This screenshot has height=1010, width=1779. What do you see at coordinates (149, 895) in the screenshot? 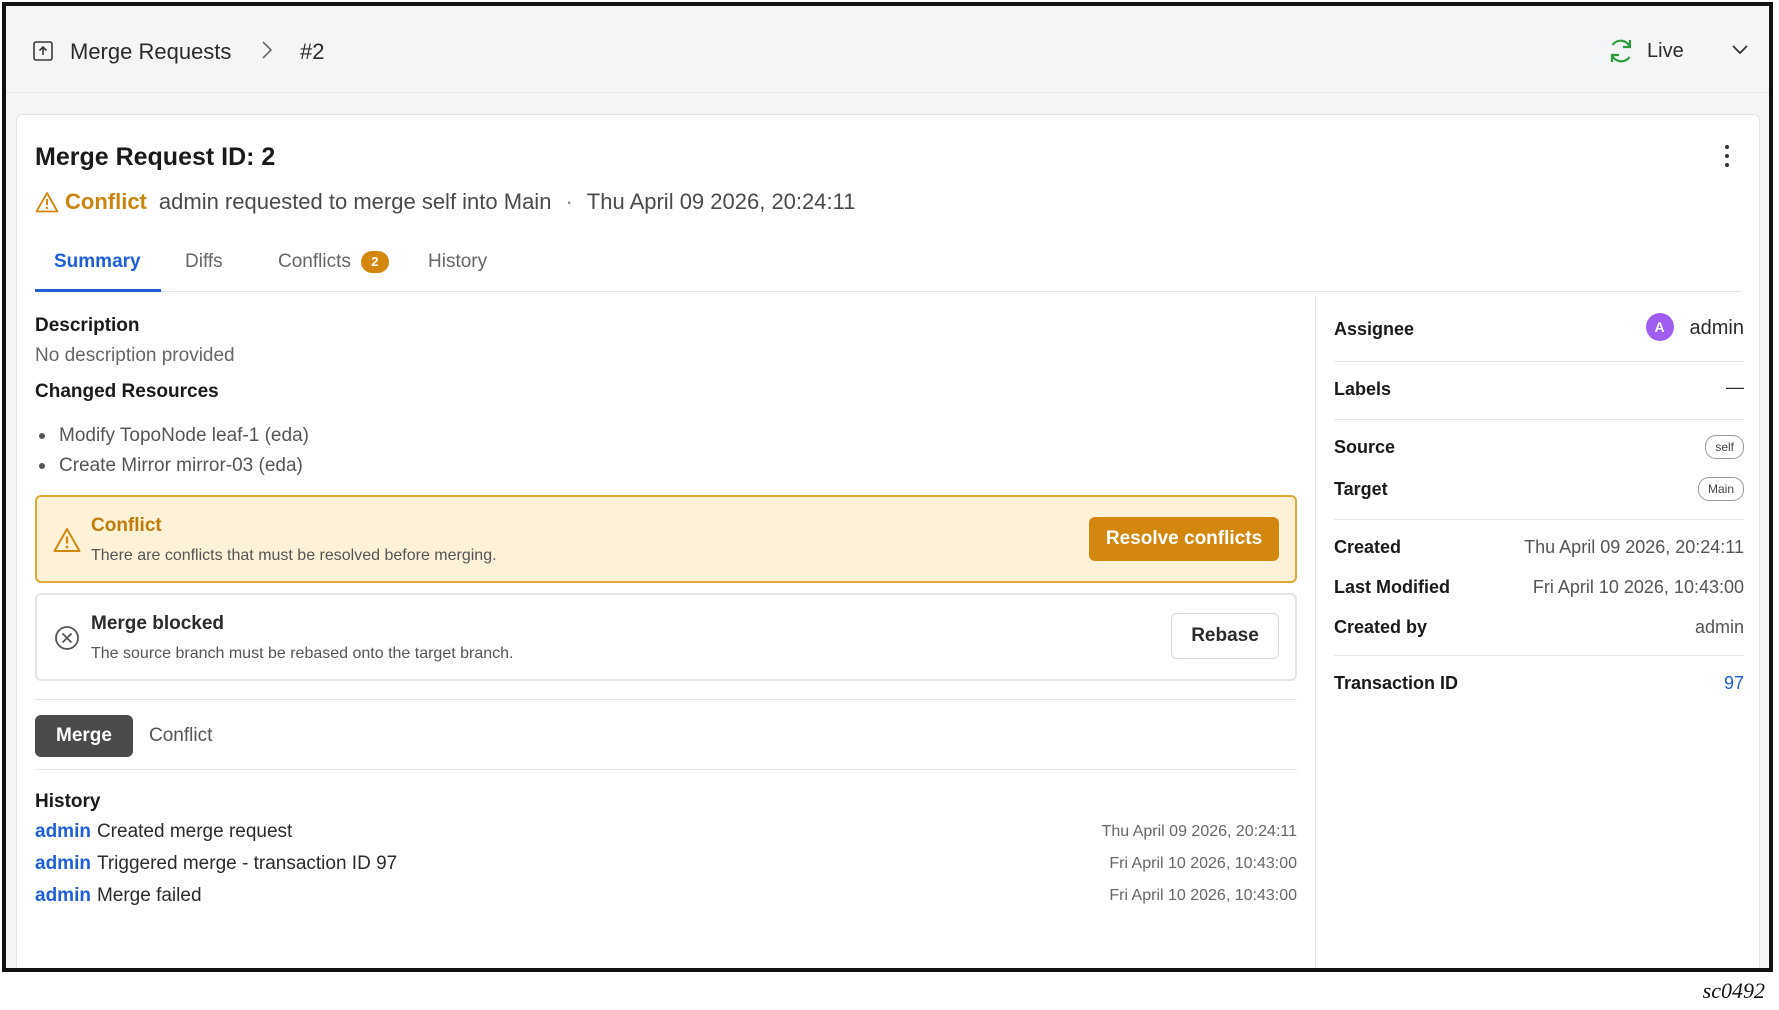
I see `history-action: Merge failed` at bounding box center [149, 895].